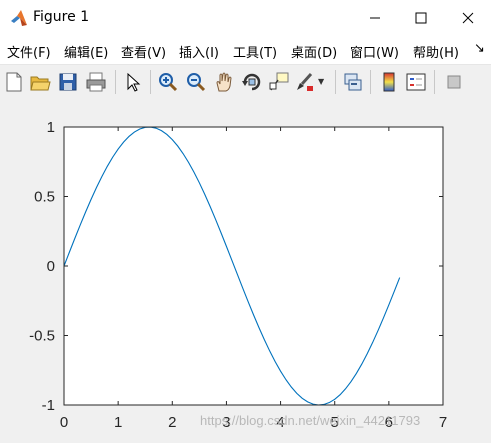 Image resolution: width=491 pixels, height=443 pixels. I want to click on zoom-in-icon, so click(168, 82).